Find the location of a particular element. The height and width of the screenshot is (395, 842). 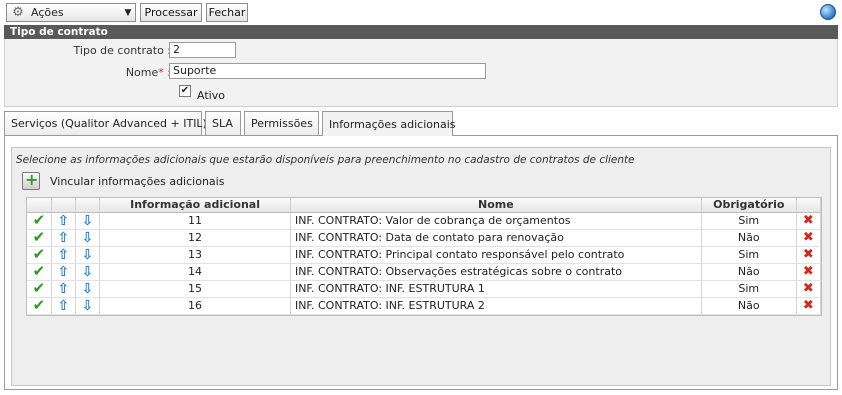

header-info-id: Informação adicional is located at coordinates (195, 205).